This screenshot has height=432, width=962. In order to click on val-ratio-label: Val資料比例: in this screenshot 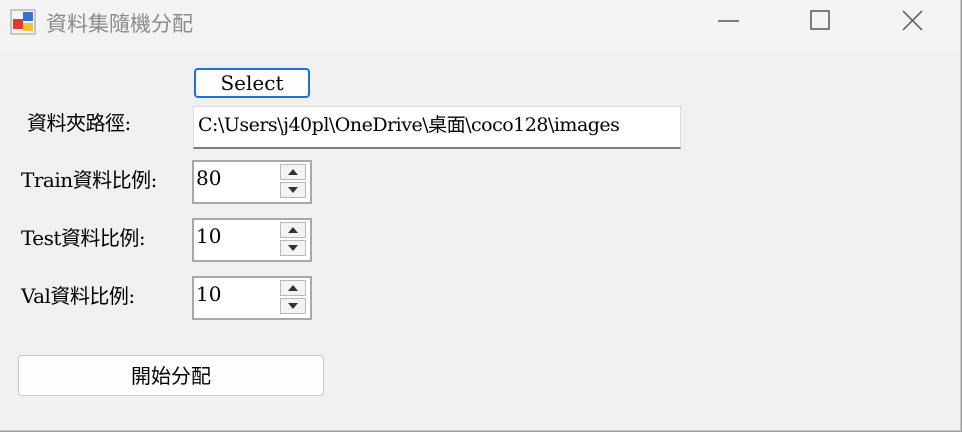, I will do `click(78, 296)`.